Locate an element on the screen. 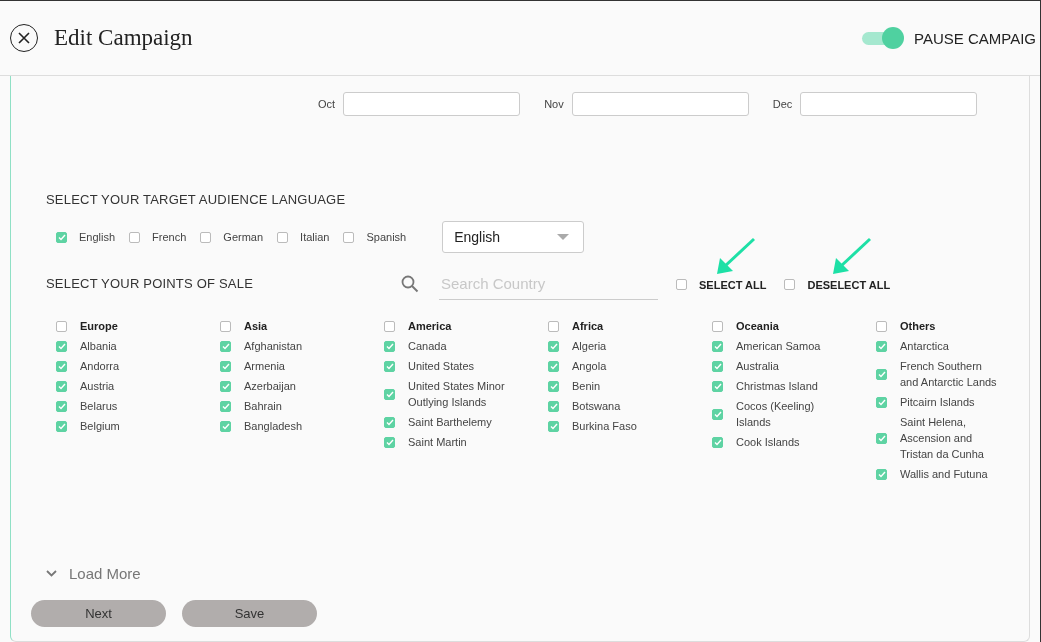 The width and height of the screenshot is (1041, 642). country-label: American Samoa is located at coordinates (778, 346).